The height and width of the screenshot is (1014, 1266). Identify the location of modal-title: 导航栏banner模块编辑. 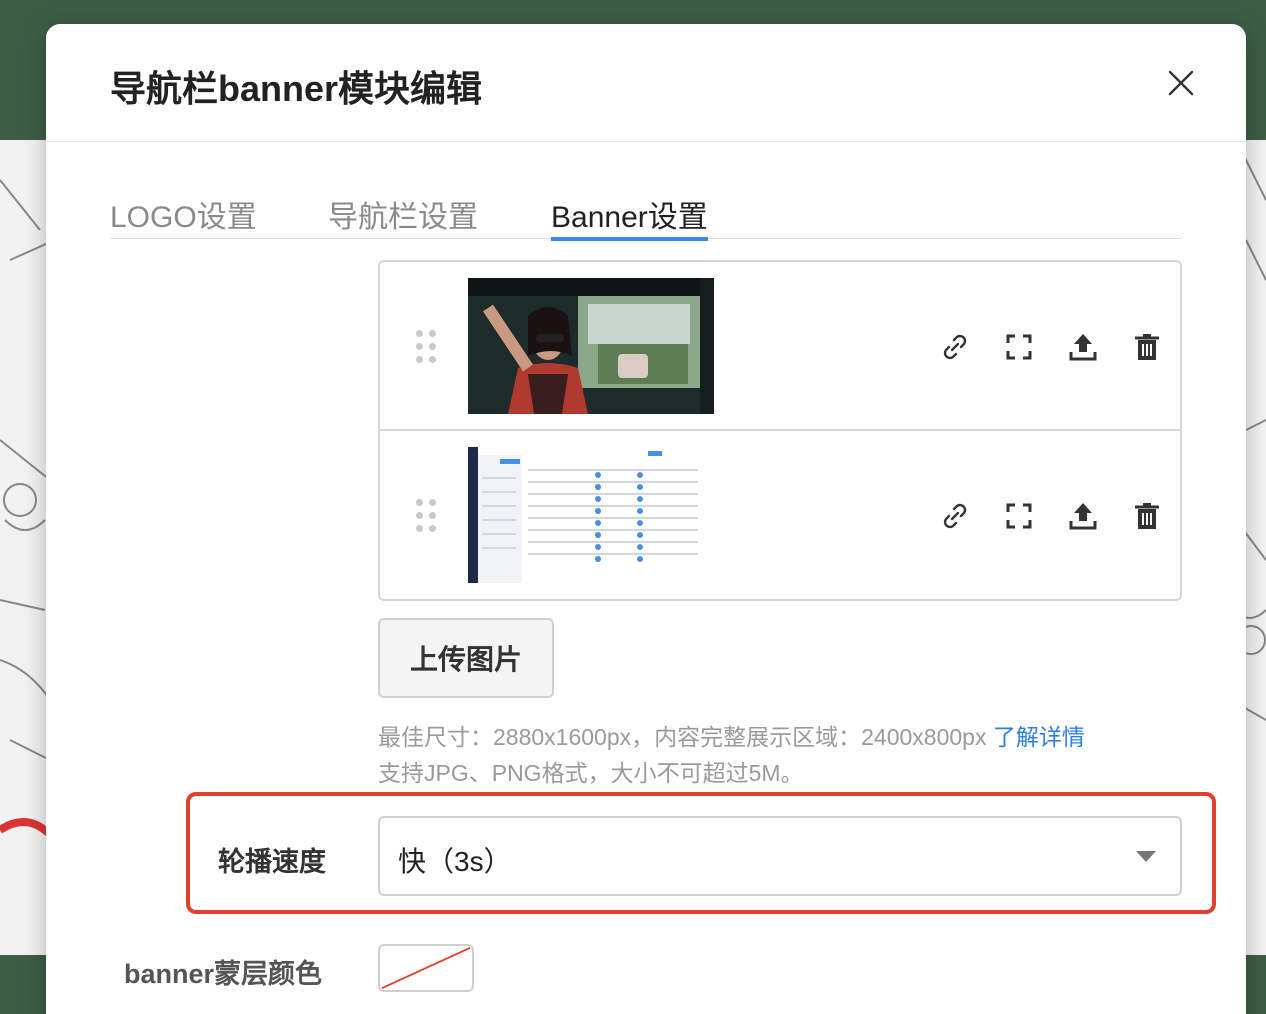
(296, 88).